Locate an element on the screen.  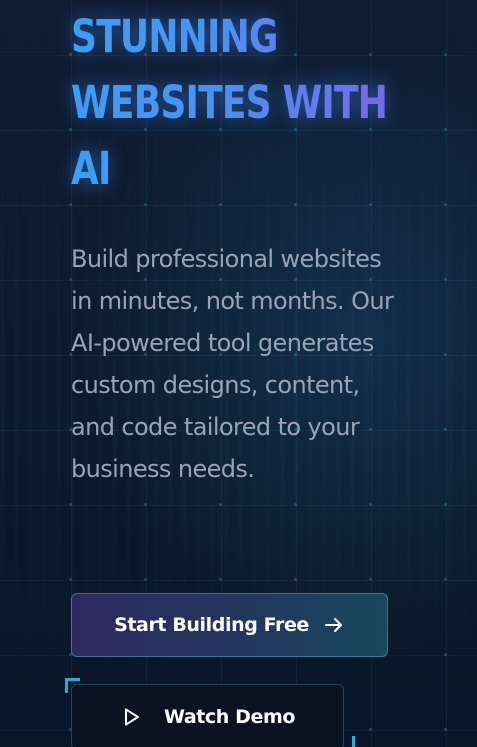
headline-line-2: WEBSITES WITH is located at coordinates (229, 102).